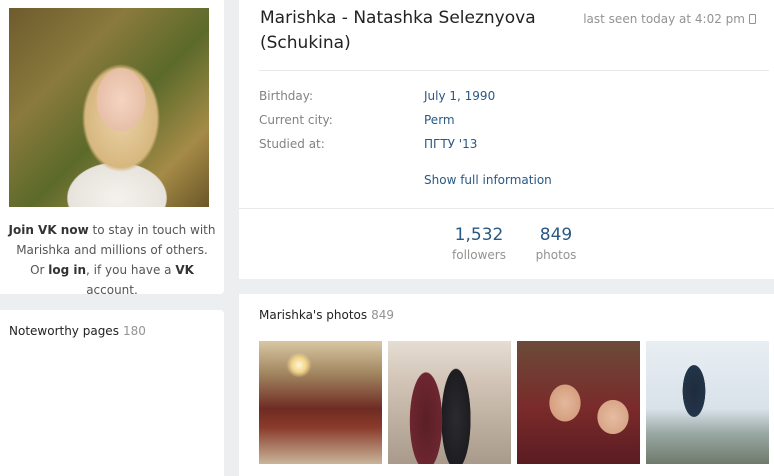 The width and height of the screenshot is (774, 476). I want to click on account-text: account., so click(112, 290).